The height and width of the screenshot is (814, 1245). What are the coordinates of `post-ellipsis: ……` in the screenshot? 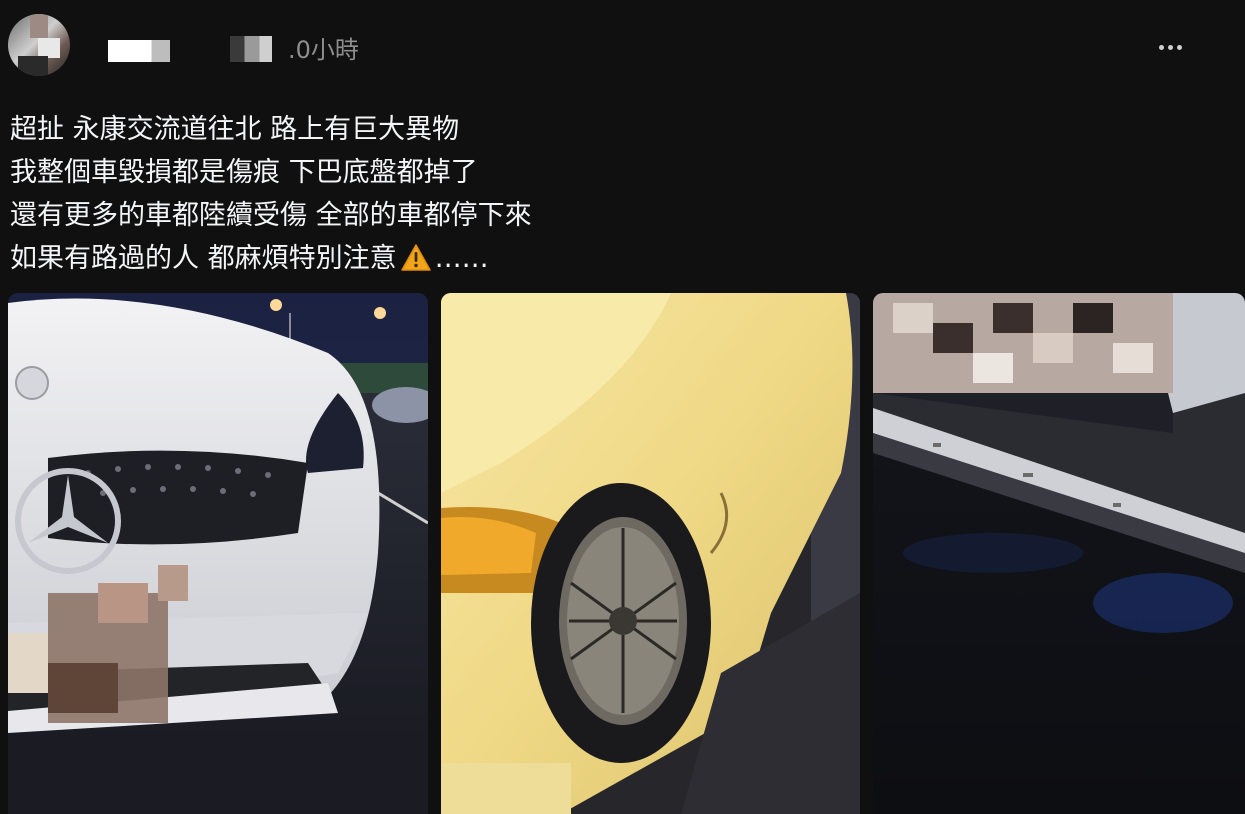 It's located at (461, 258).